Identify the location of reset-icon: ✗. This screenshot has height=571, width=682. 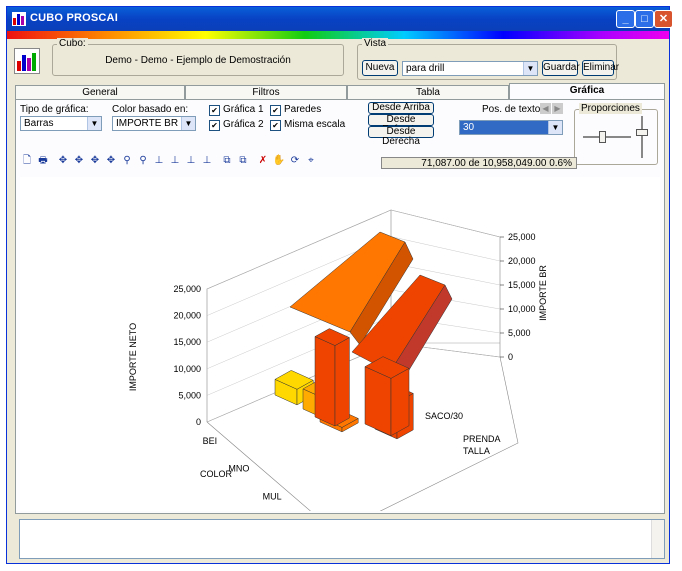
(263, 161).